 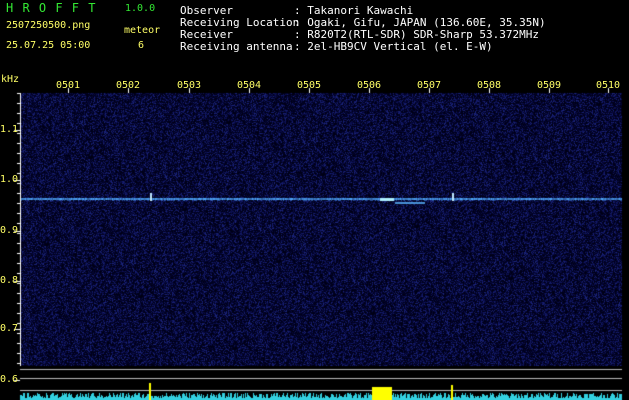 I want to click on app-title: H R O F F T, so click(x=51, y=8).